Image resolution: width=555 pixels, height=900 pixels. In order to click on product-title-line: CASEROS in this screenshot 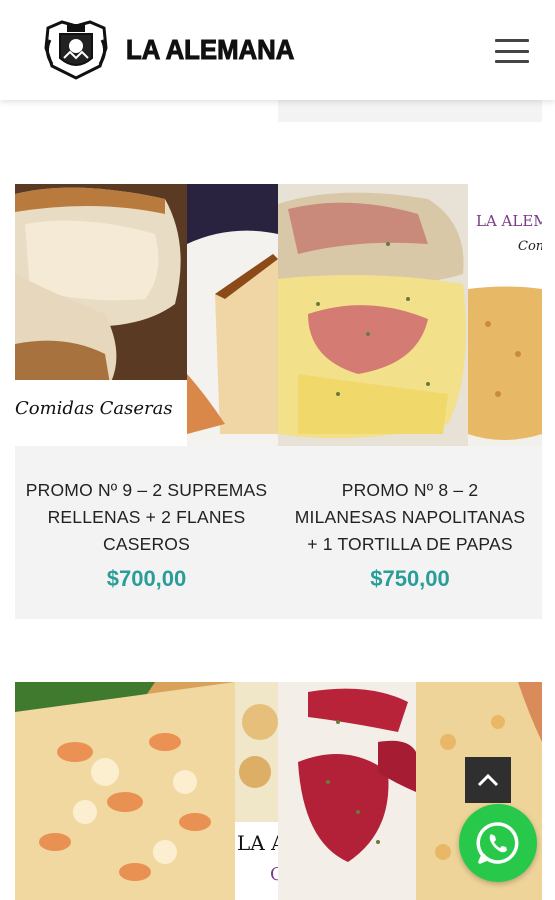, I will do `click(146, 544)`.